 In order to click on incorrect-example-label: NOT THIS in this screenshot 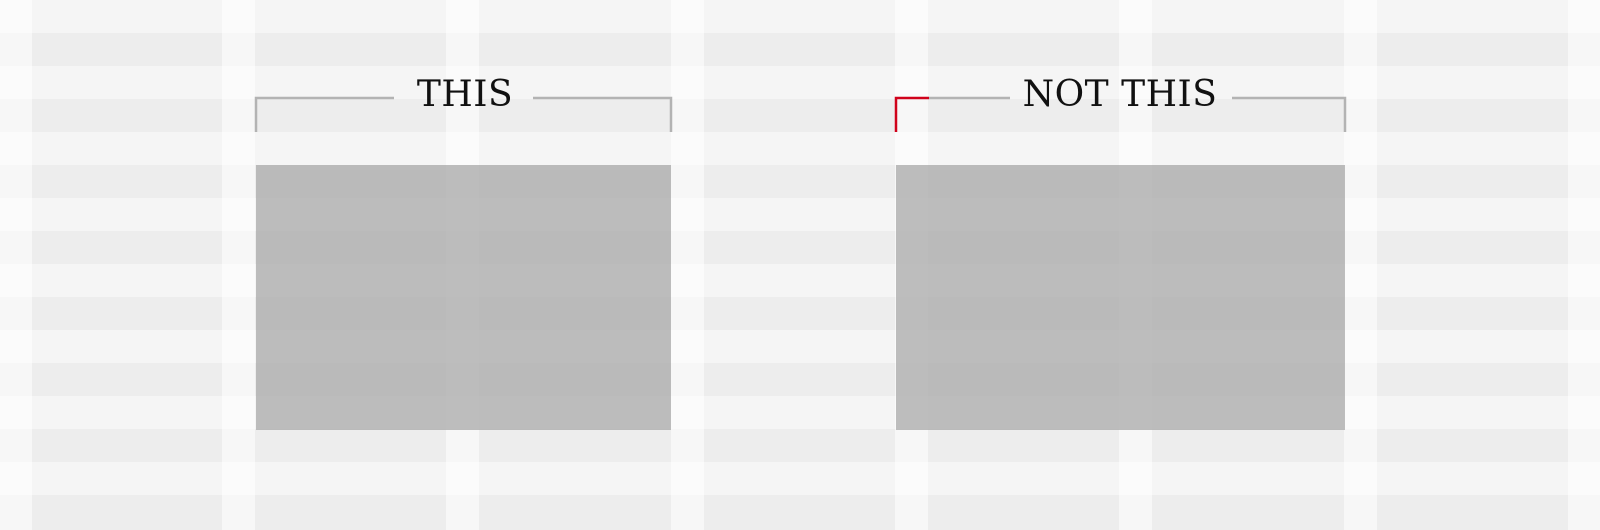, I will do `click(1120, 94)`.